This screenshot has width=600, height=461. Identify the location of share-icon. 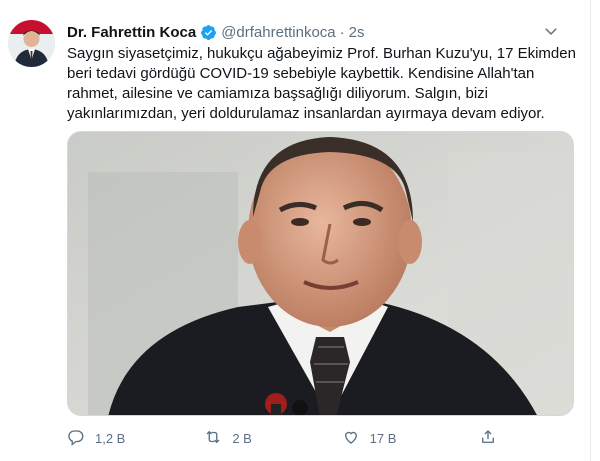
(488, 438).